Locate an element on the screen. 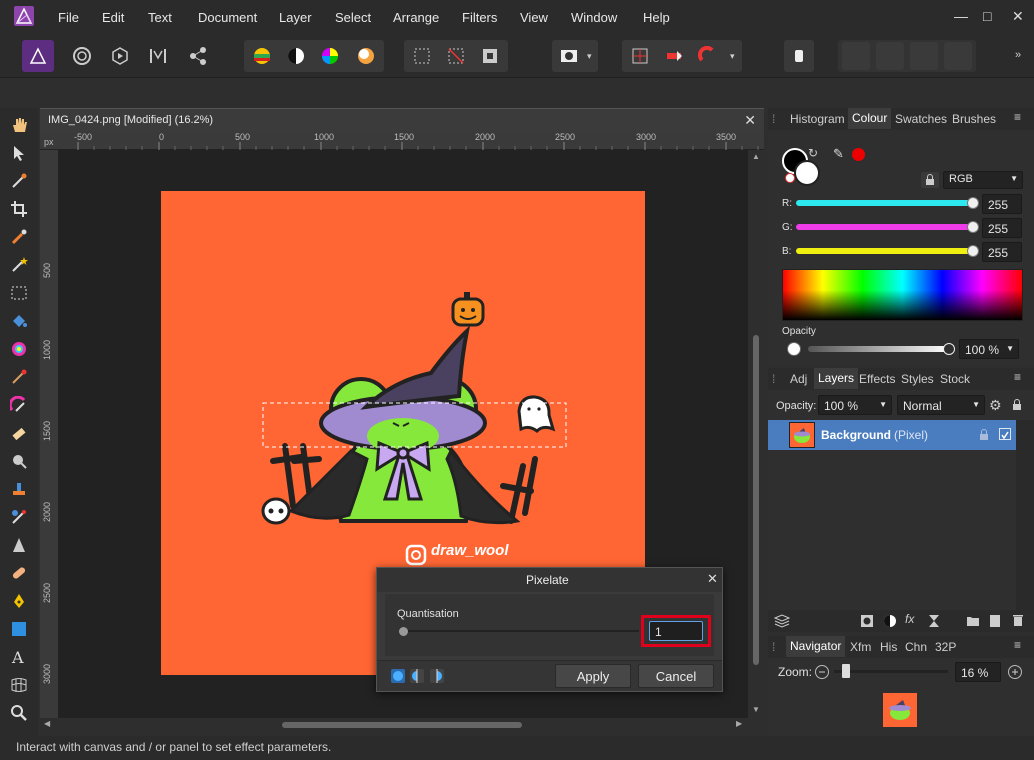 This screenshot has width=1034, height=760. tab-navigator: Navigator is located at coordinates (816, 646).